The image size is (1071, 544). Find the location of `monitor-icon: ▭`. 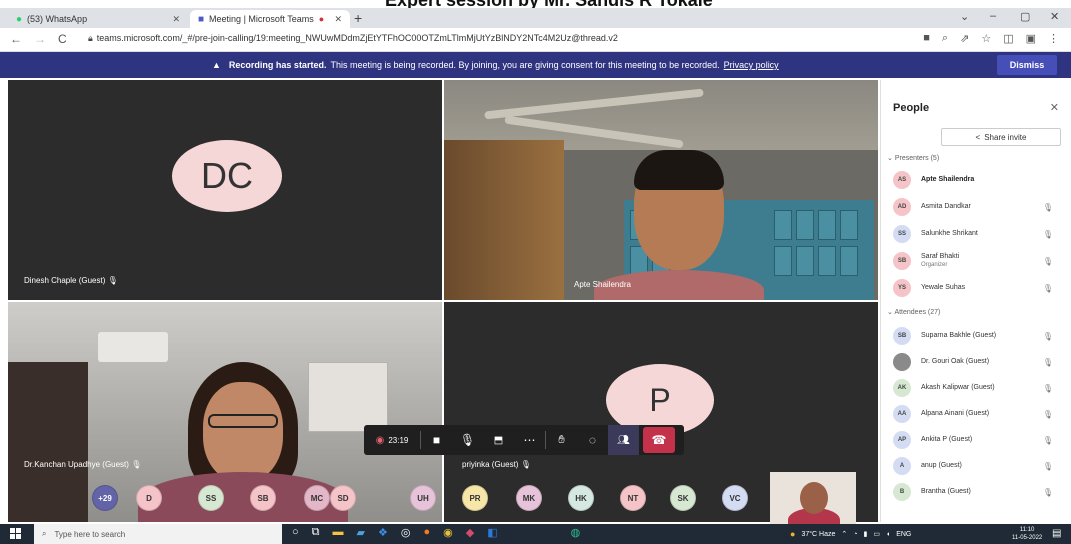

monitor-icon: ▭ is located at coordinates (876, 534).